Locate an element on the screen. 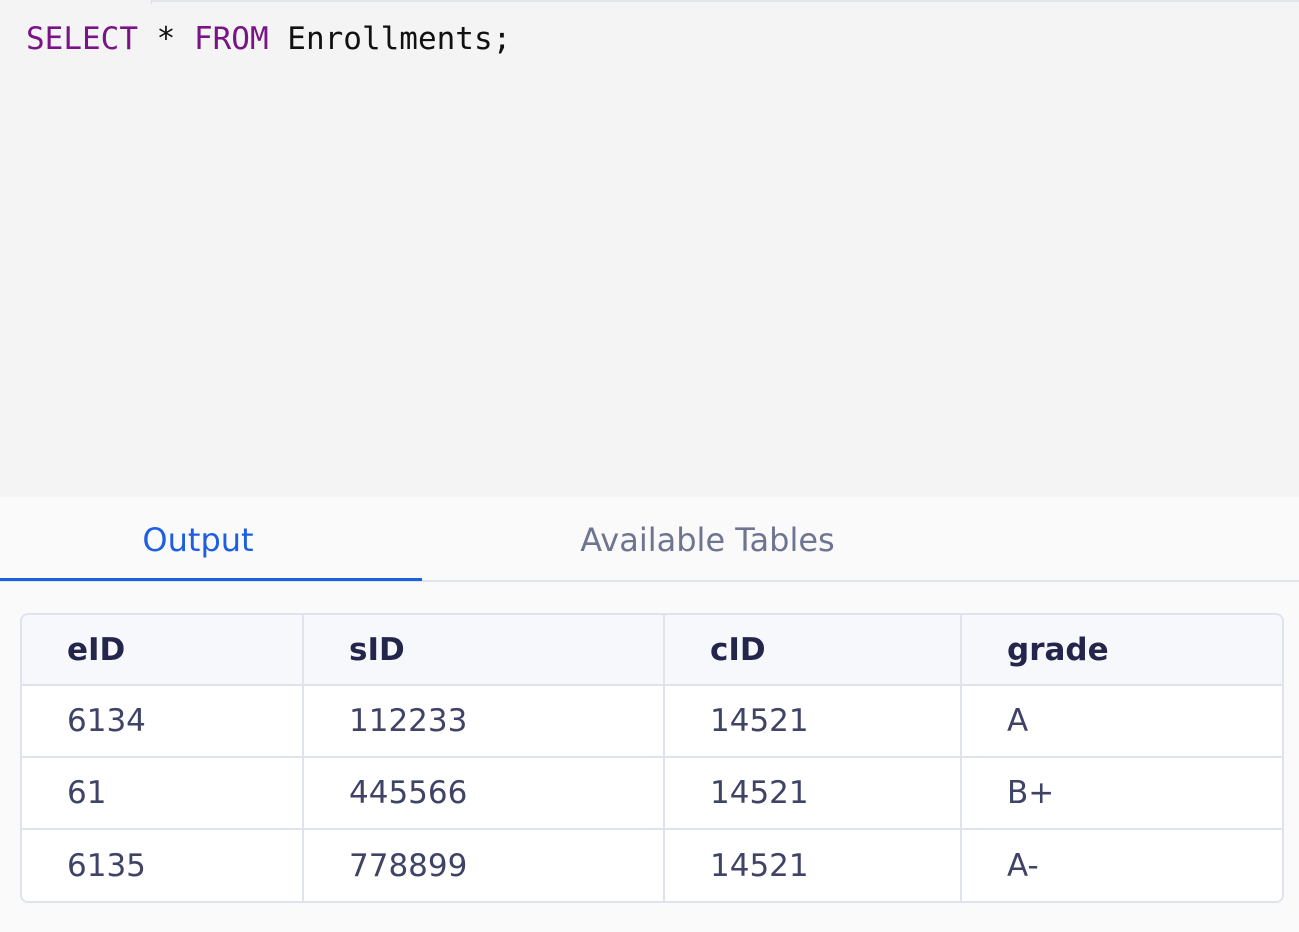 The width and height of the screenshot is (1299, 932). table-cell: A- is located at coordinates (1121, 865).